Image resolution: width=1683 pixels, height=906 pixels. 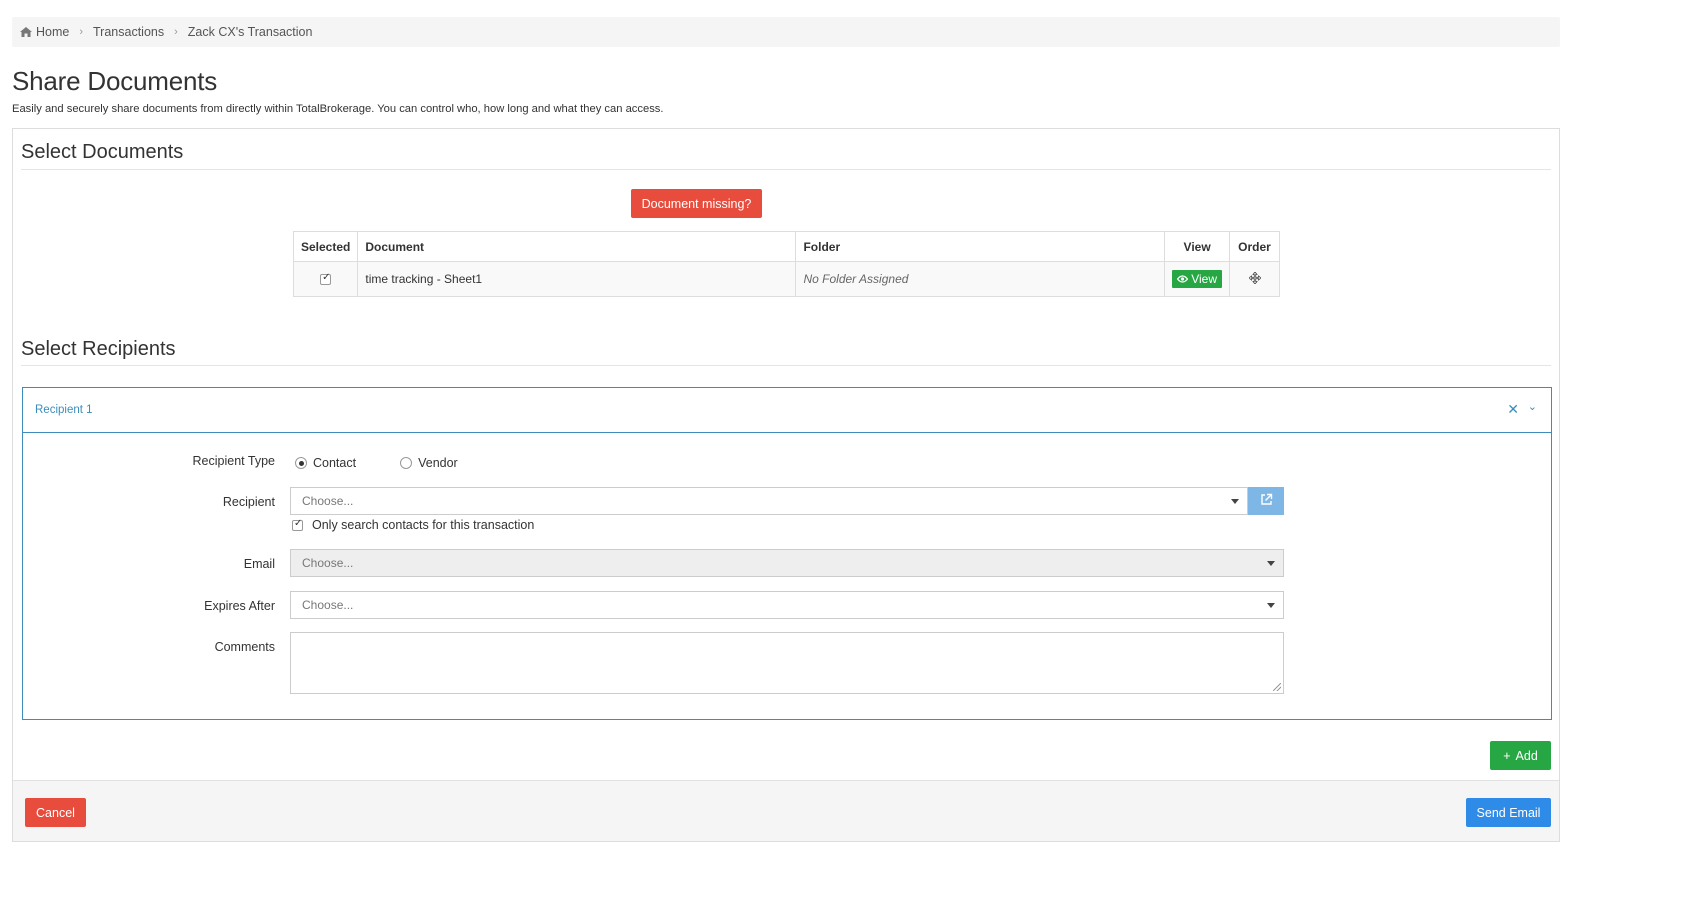 What do you see at coordinates (102, 152) in the screenshot?
I see `select-documents-heading: Select Documents` at bounding box center [102, 152].